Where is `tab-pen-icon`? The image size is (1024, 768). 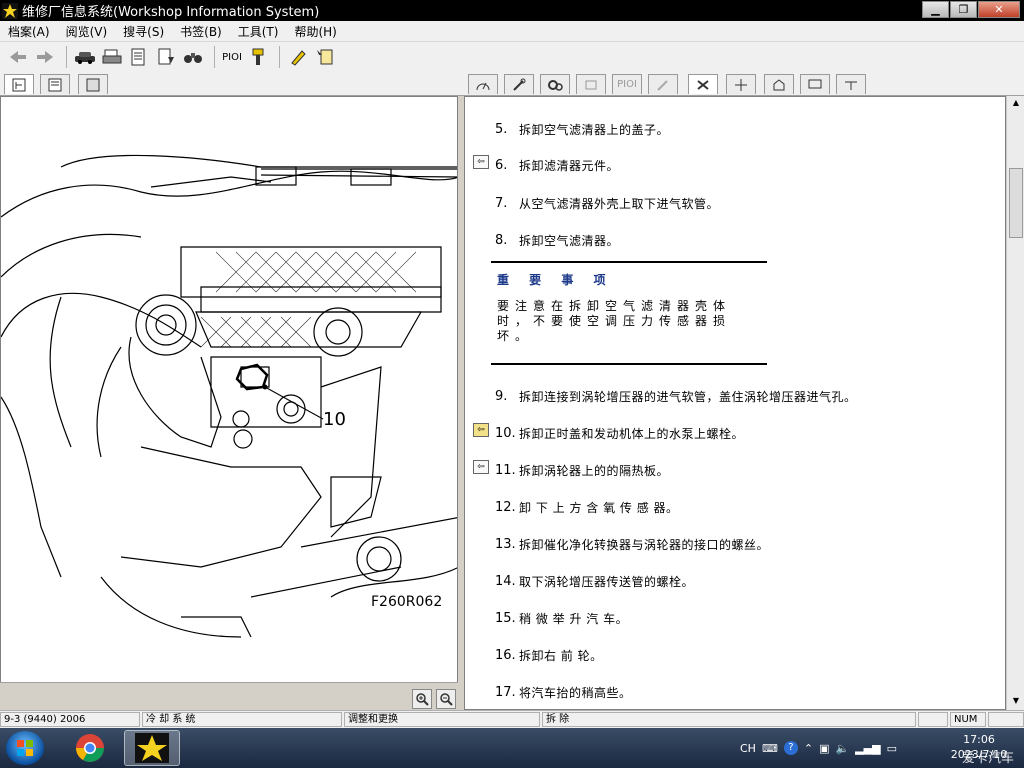
tab-pen-icon is located at coordinates (663, 84).